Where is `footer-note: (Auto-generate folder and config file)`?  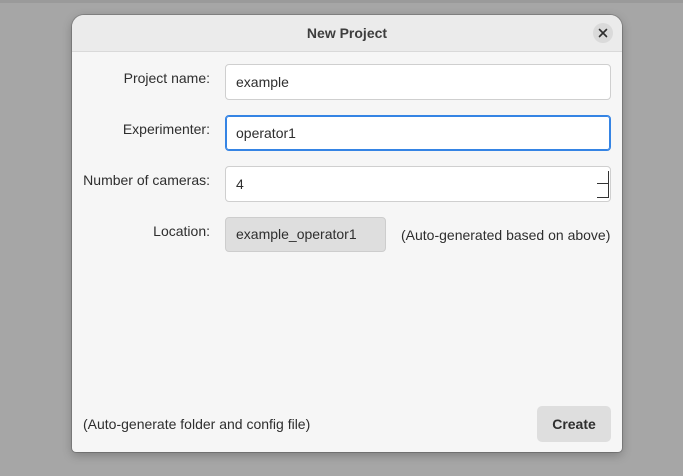 footer-note: (Auto-generate folder and config file) is located at coordinates (197, 424).